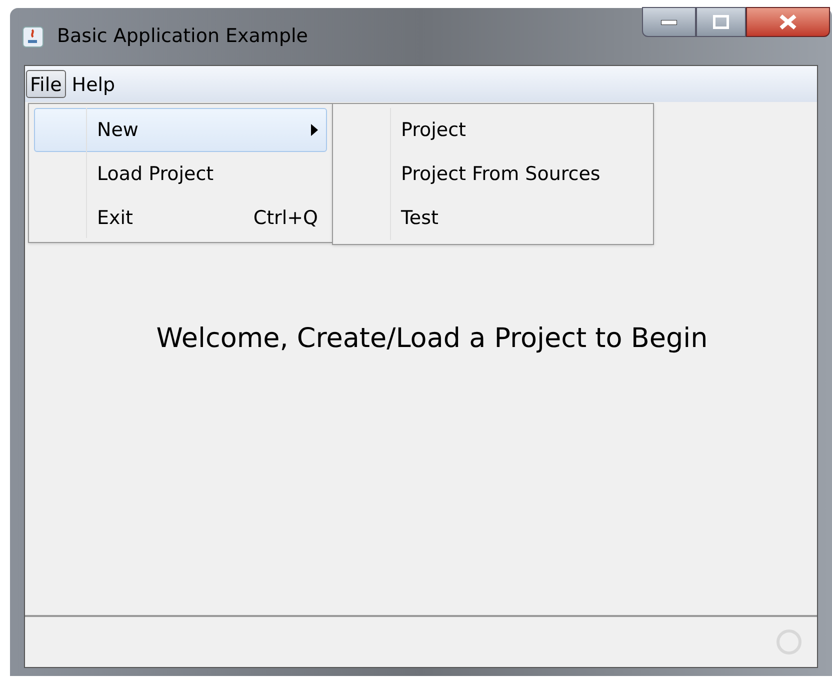  What do you see at coordinates (94, 84) in the screenshot?
I see `menu-bar-item: Help` at bounding box center [94, 84].